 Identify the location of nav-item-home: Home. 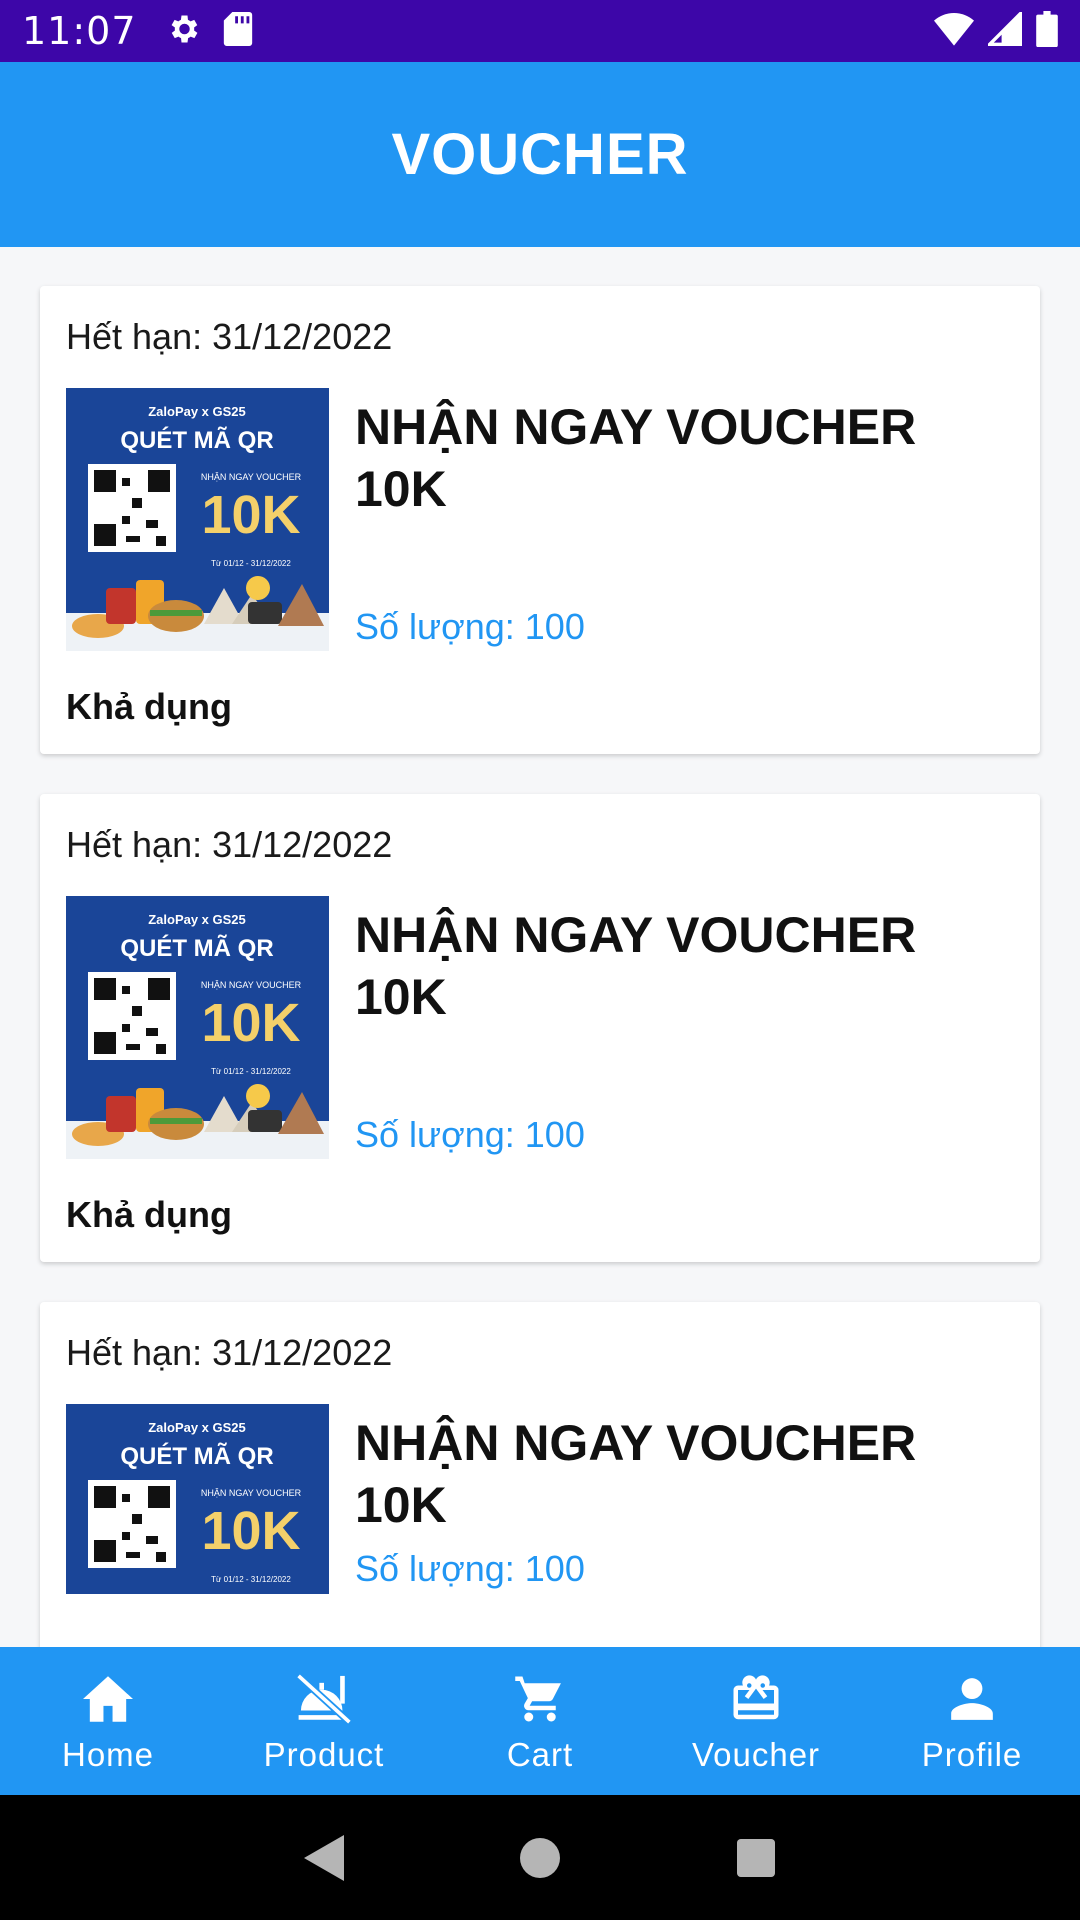
(108, 1721).